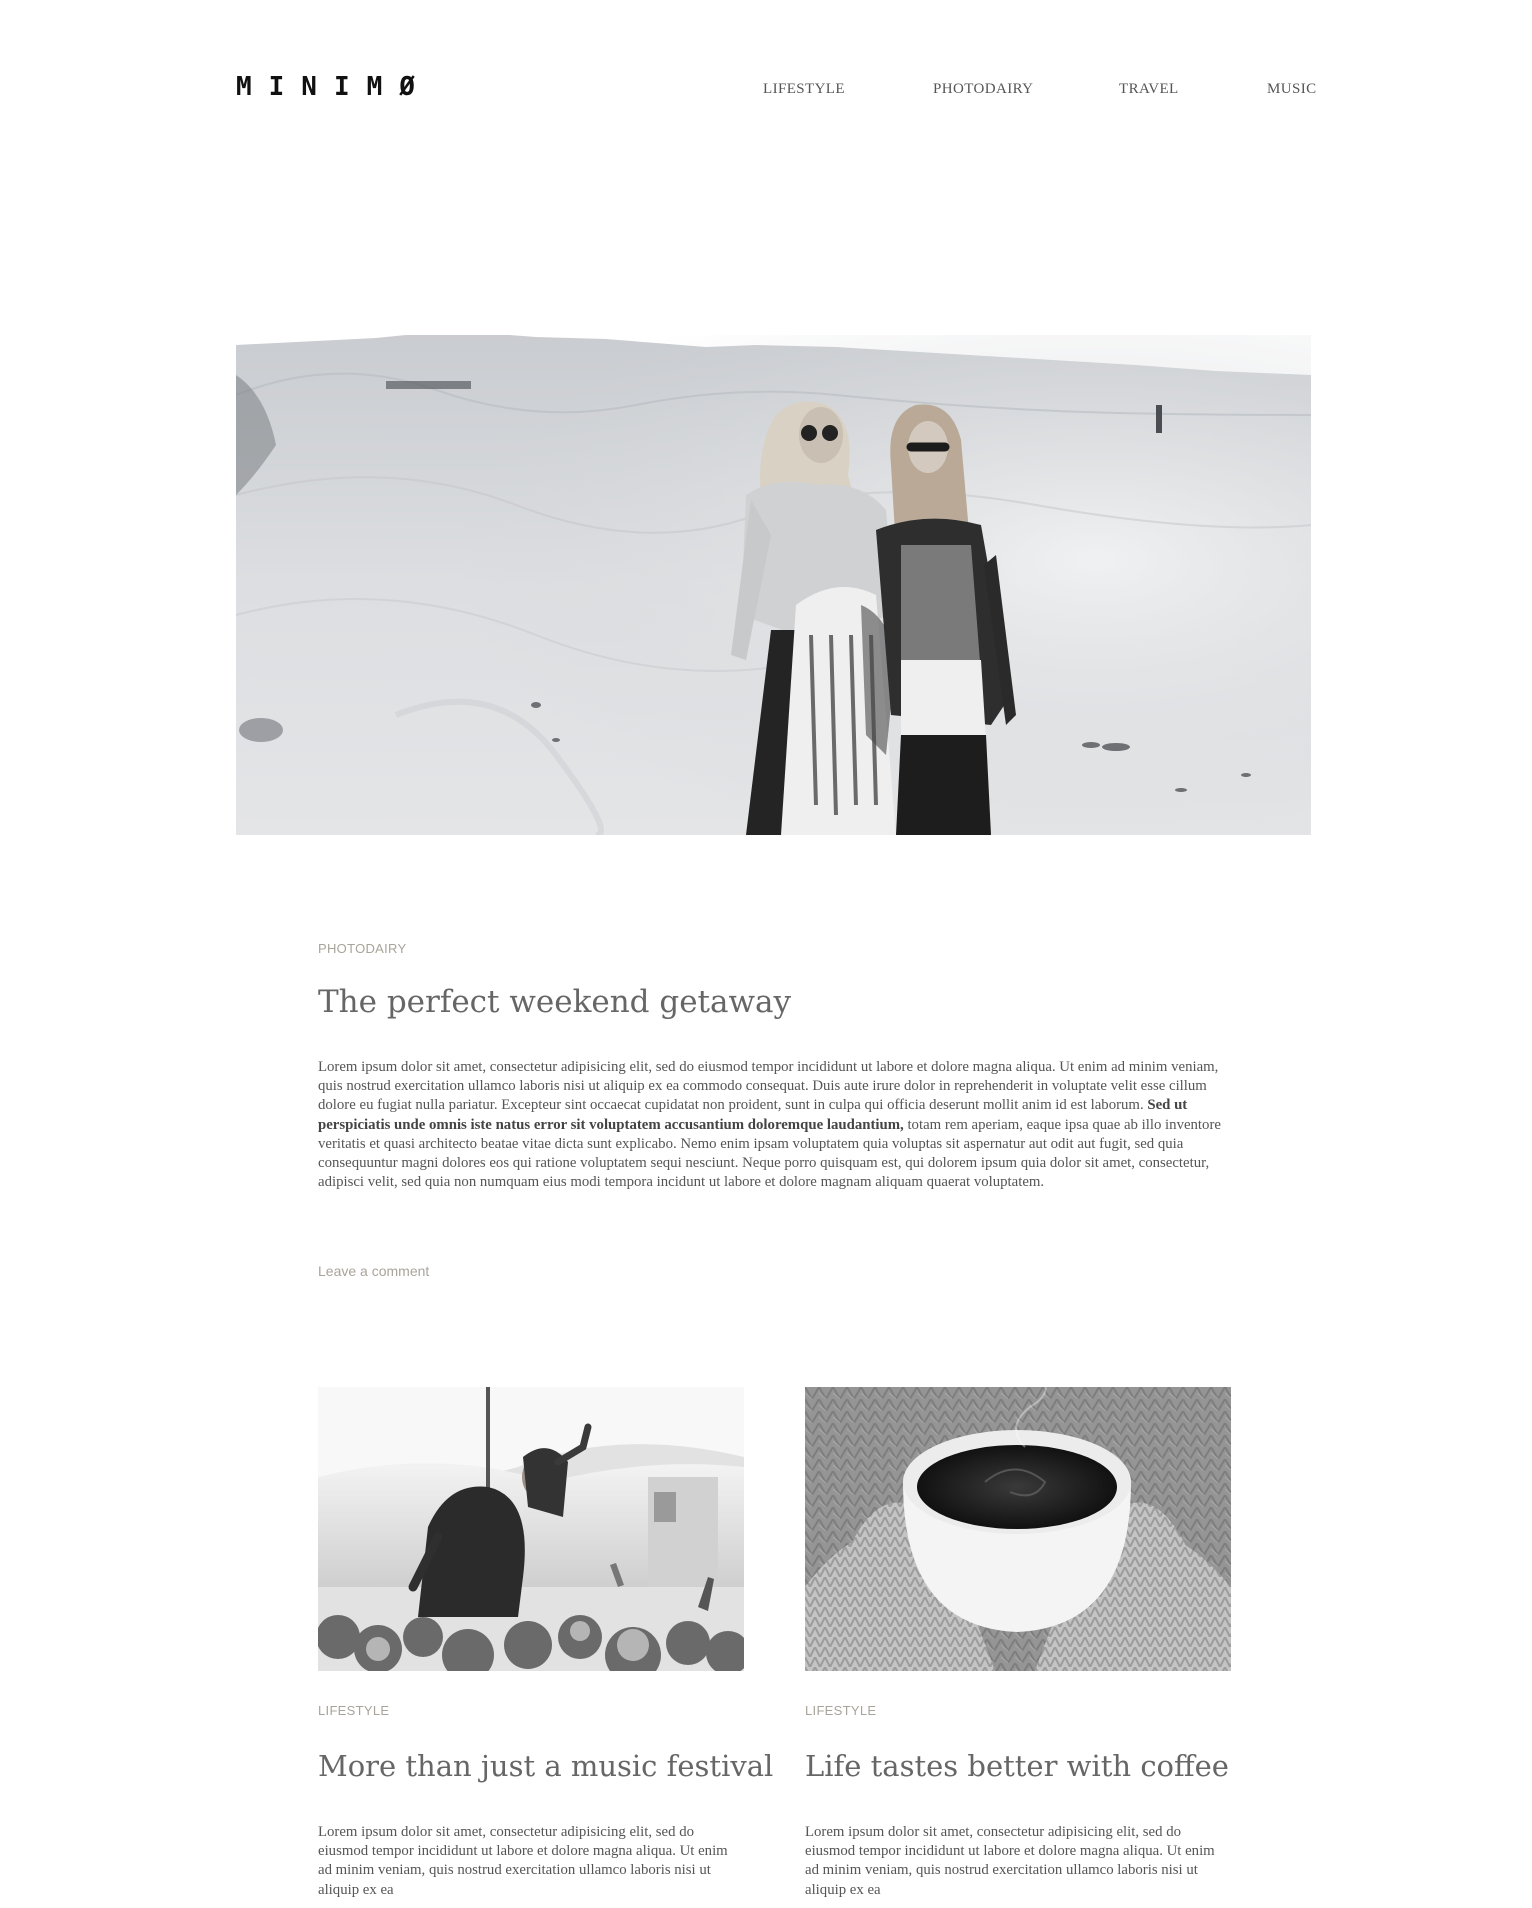  What do you see at coordinates (353, 1710) in the screenshot?
I see `card-1-category: LIFESTYLE` at bounding box center [353, 1710].